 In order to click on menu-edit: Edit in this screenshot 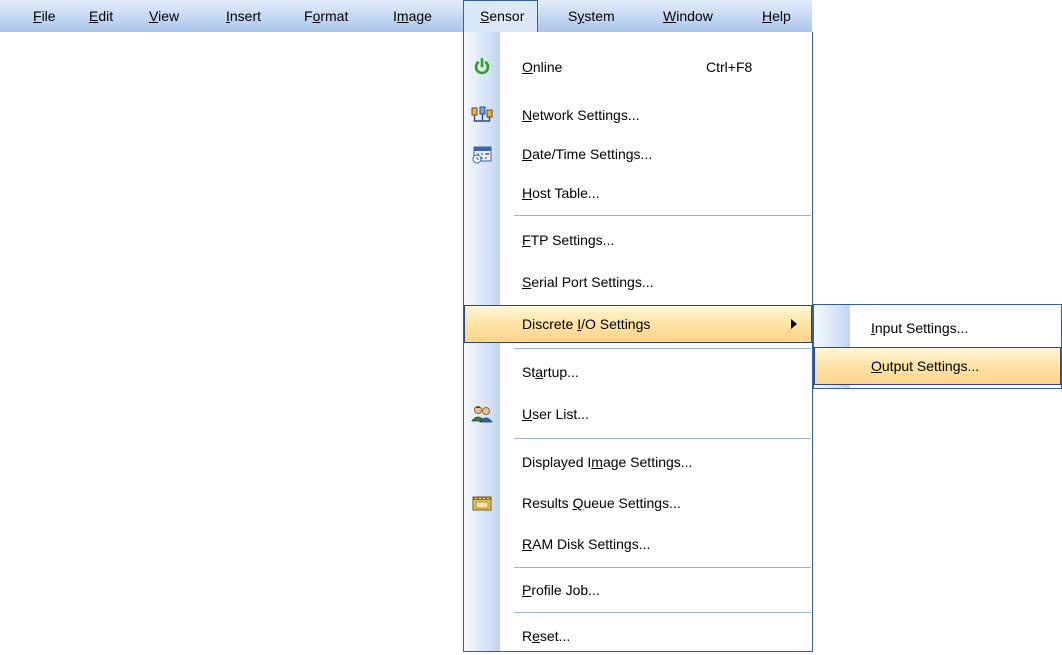, I will do `click(101, 16)`.